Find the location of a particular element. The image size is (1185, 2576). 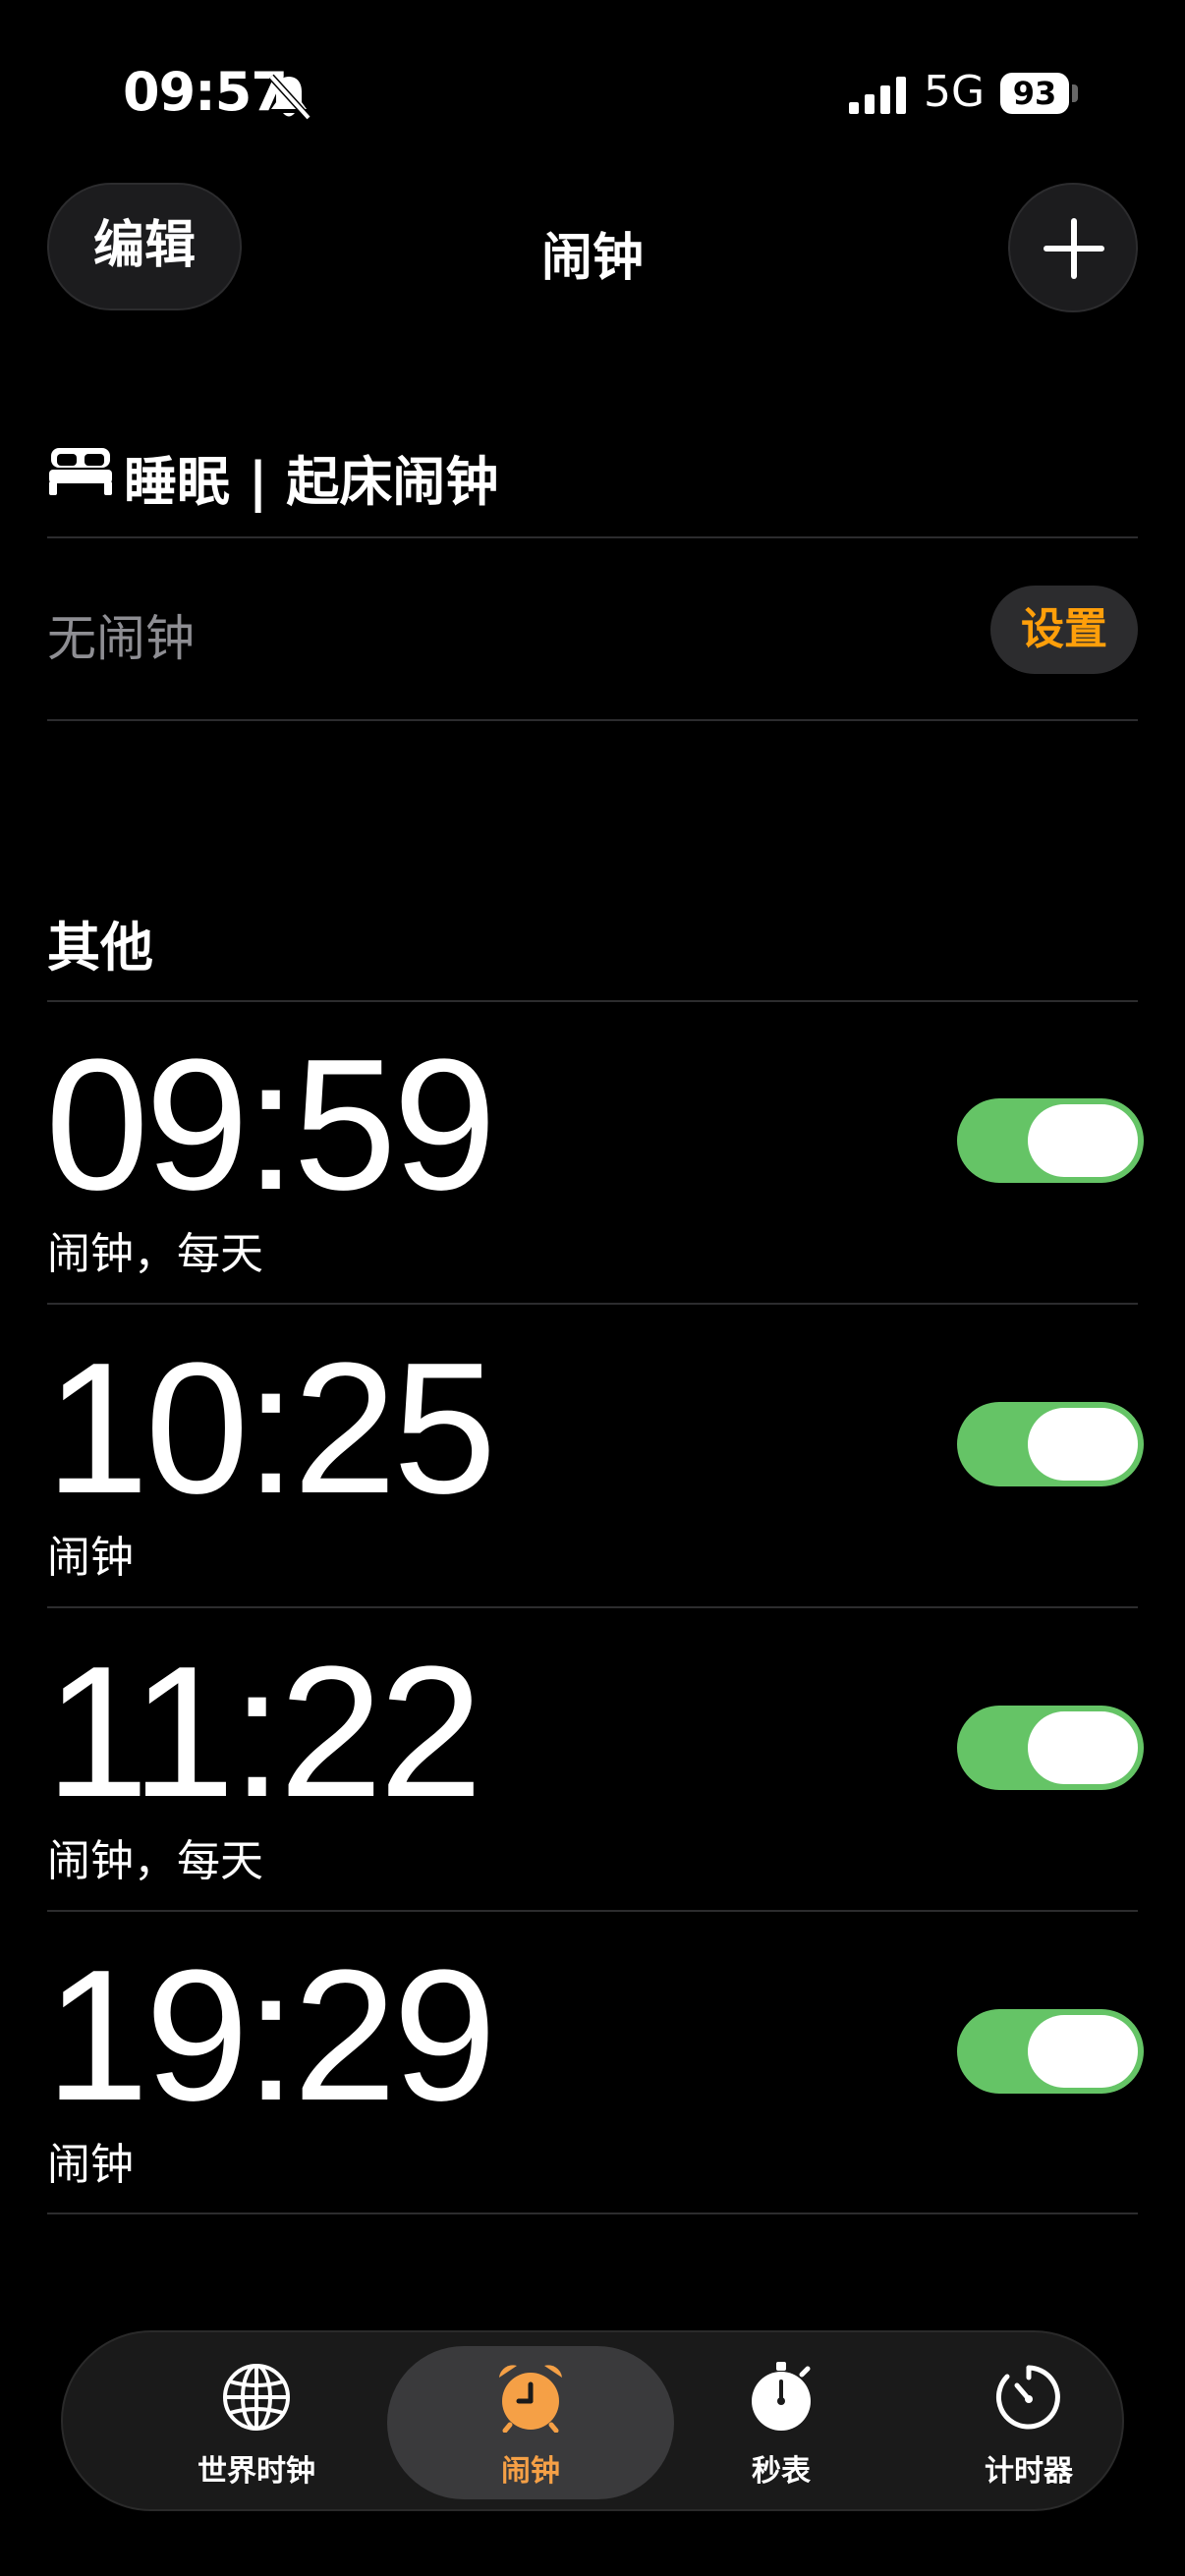

tab-alarm: 闹钟 is located at coordinates (530, 2420).